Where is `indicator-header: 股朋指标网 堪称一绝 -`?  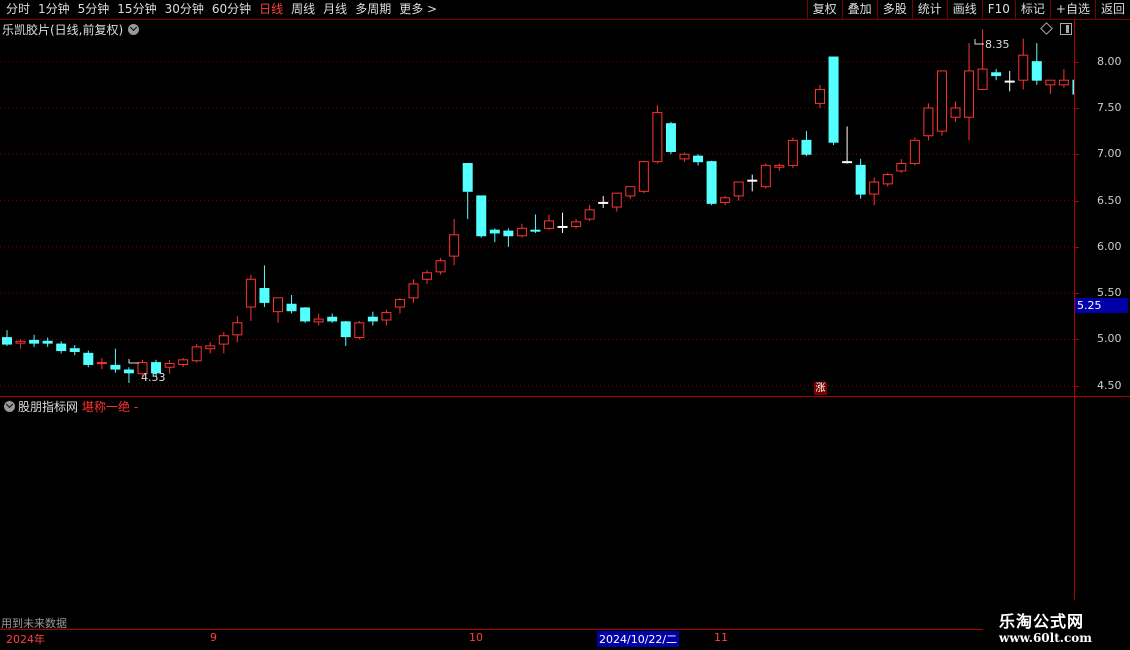 indicator-header: 股朋指标网 堪称一绝 - is located at coordinates (70, 406).